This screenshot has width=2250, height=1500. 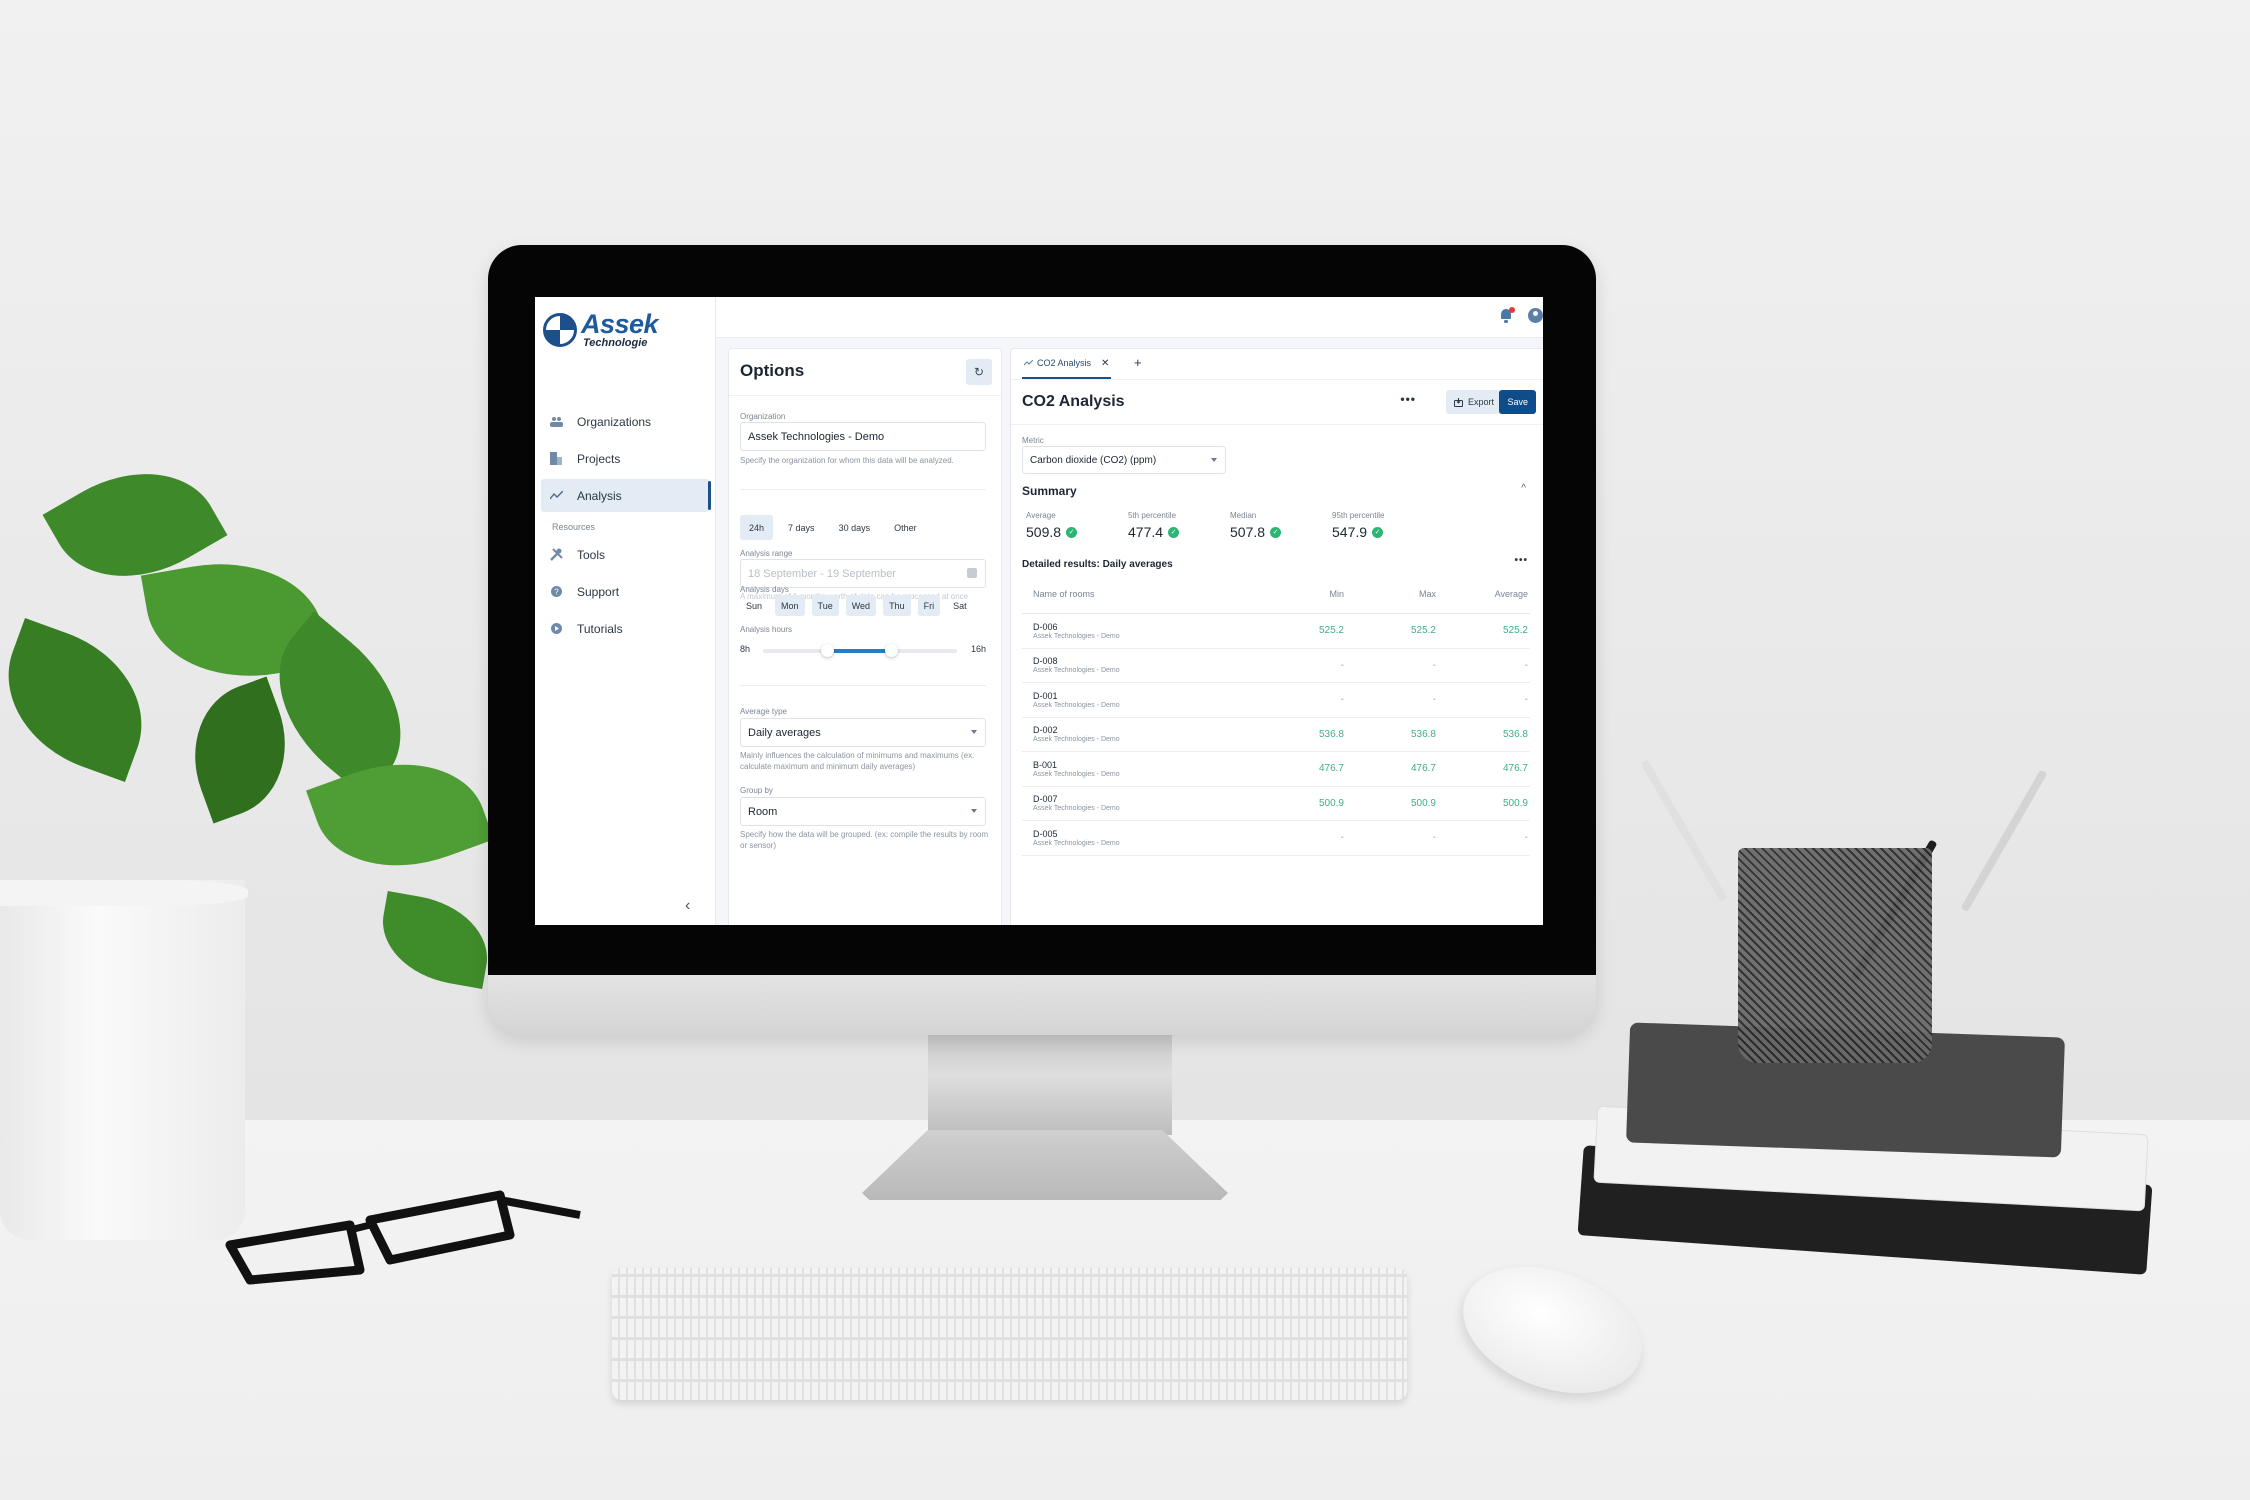 What do you see at coordinates (763, 416) in the screenshot?
I see `organization-label: Organization` at bounding box center [763, 416].